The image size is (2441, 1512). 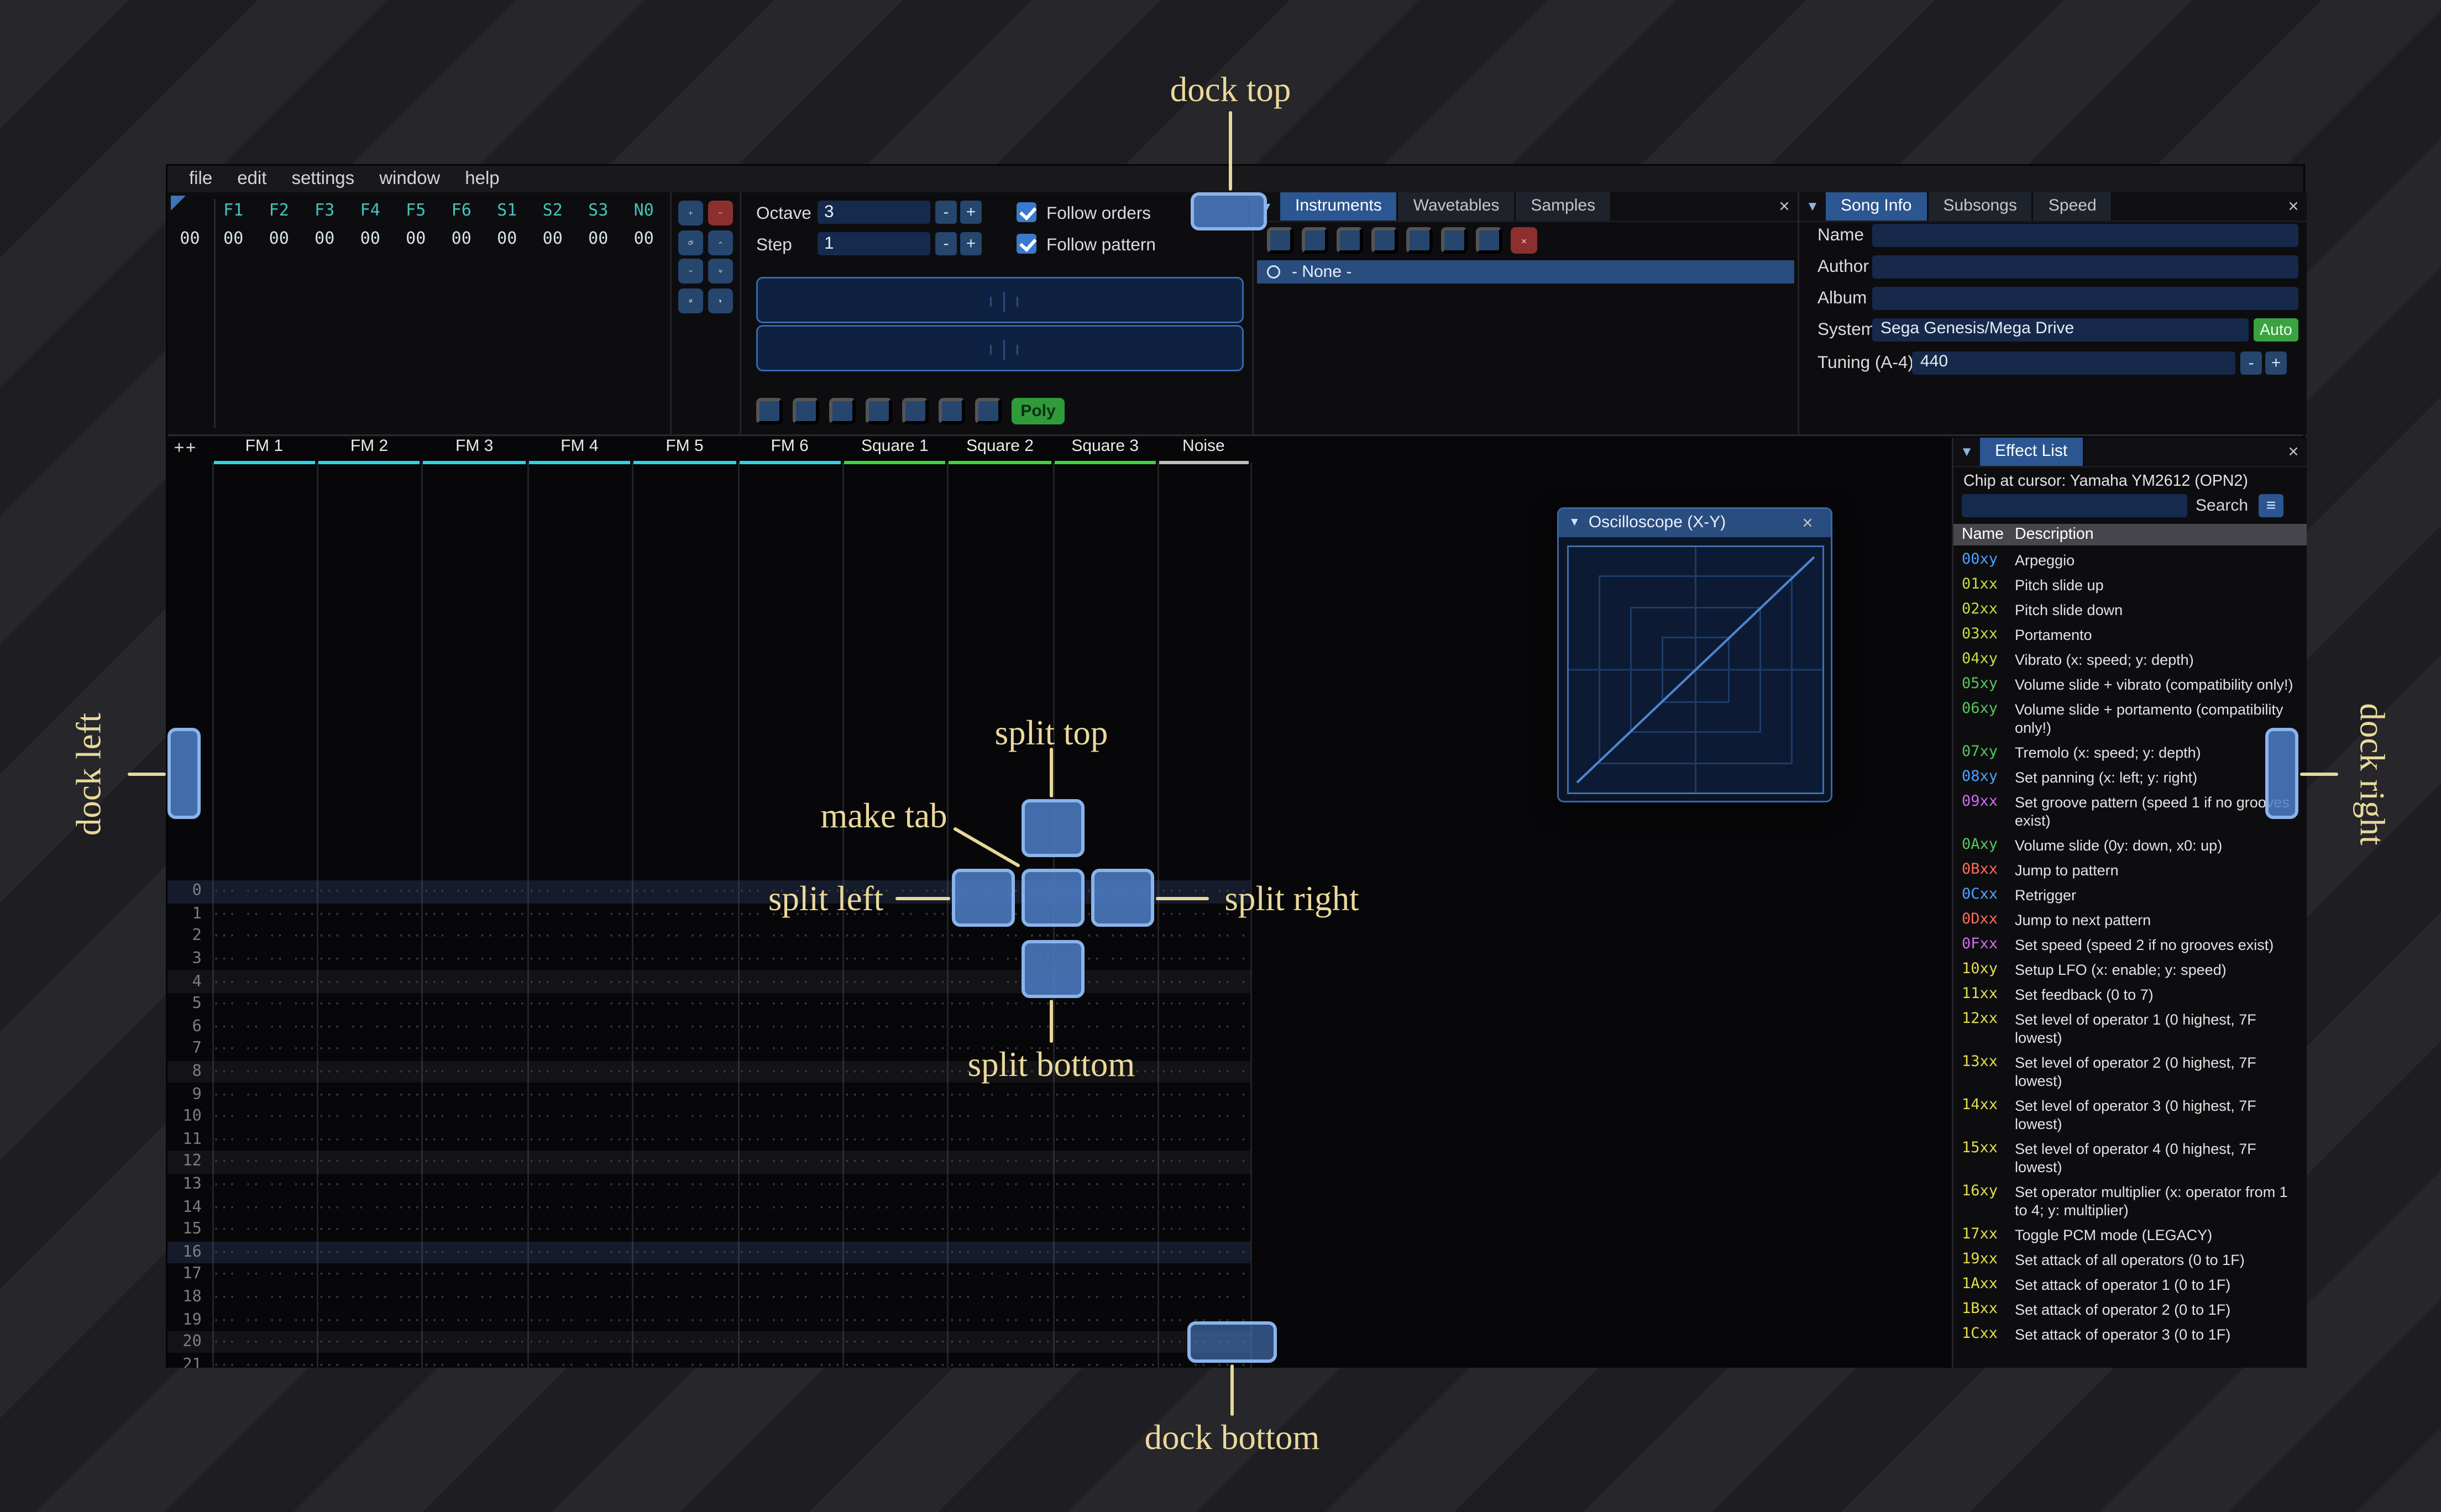 I want to click on menu-help: help, so click(x=482, y=179).